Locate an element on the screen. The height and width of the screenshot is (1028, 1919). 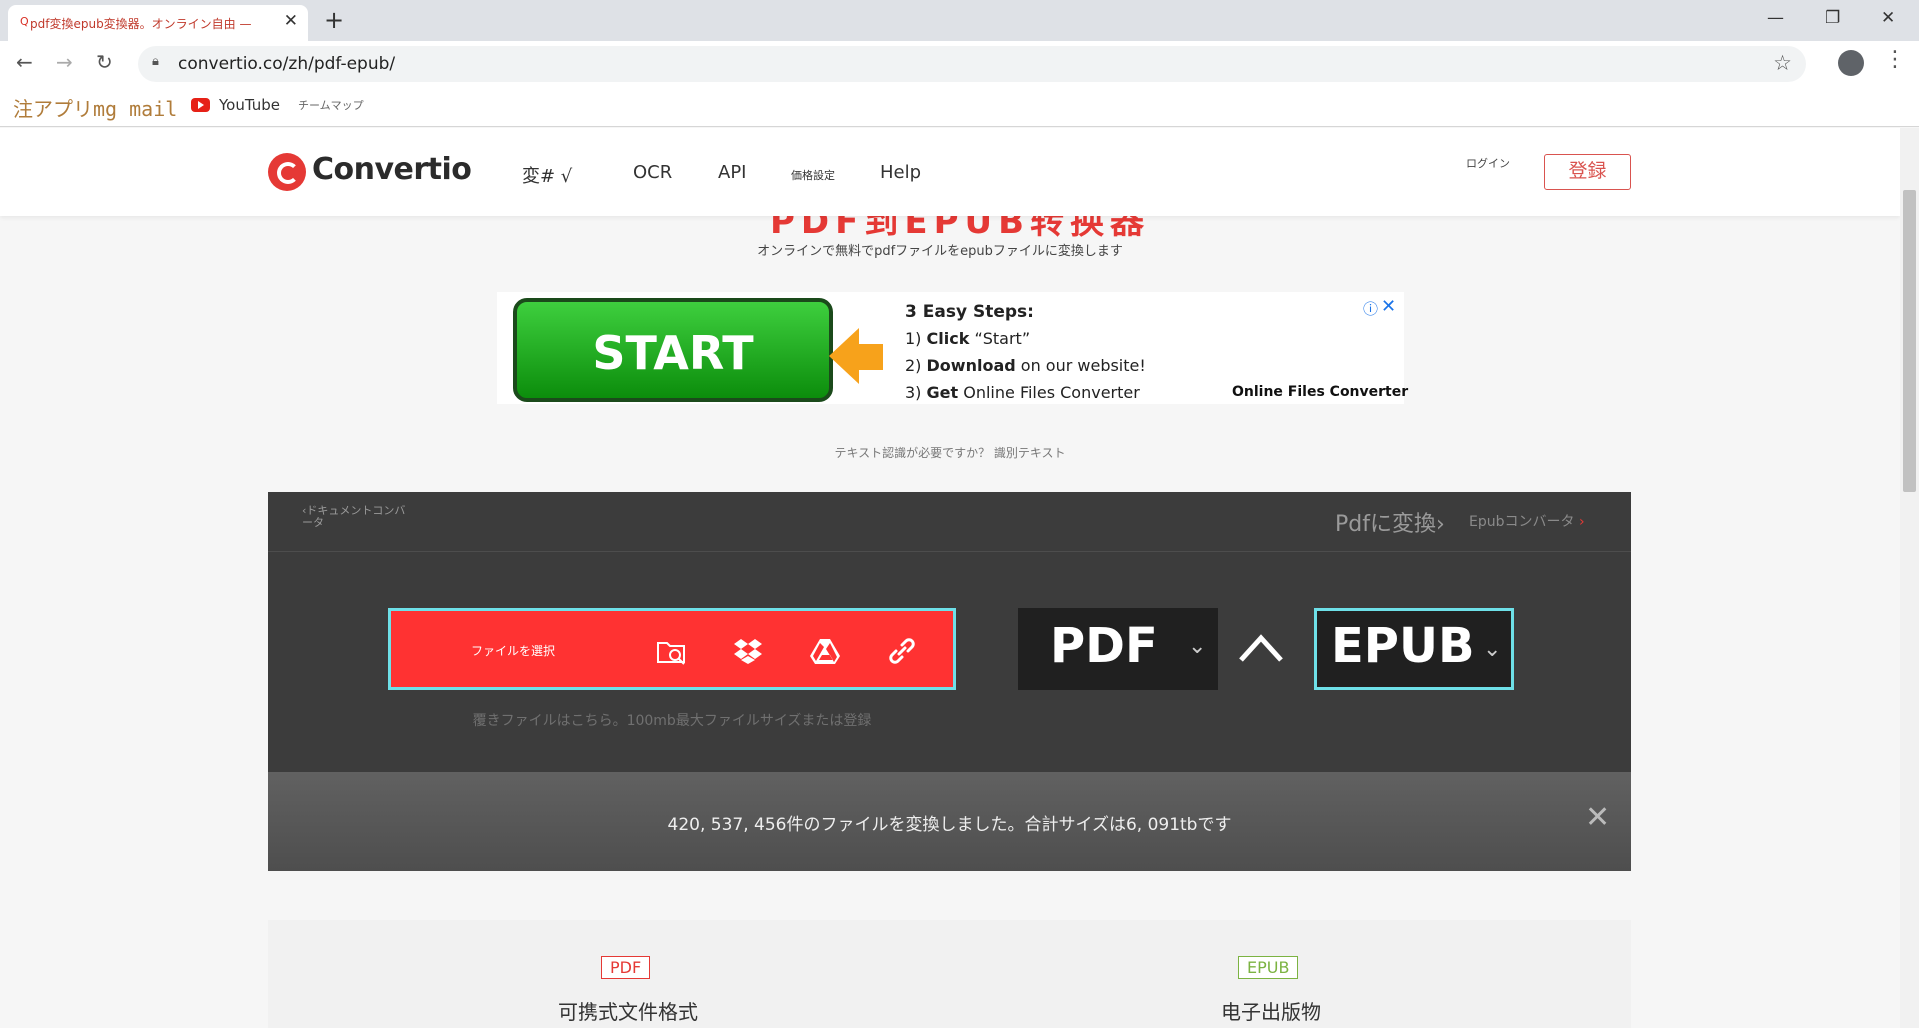
drop-files-hint: 覆きファイルはこちら。100mb最大ファイルサイズまたは登録 is located at coordinates (672, 721).